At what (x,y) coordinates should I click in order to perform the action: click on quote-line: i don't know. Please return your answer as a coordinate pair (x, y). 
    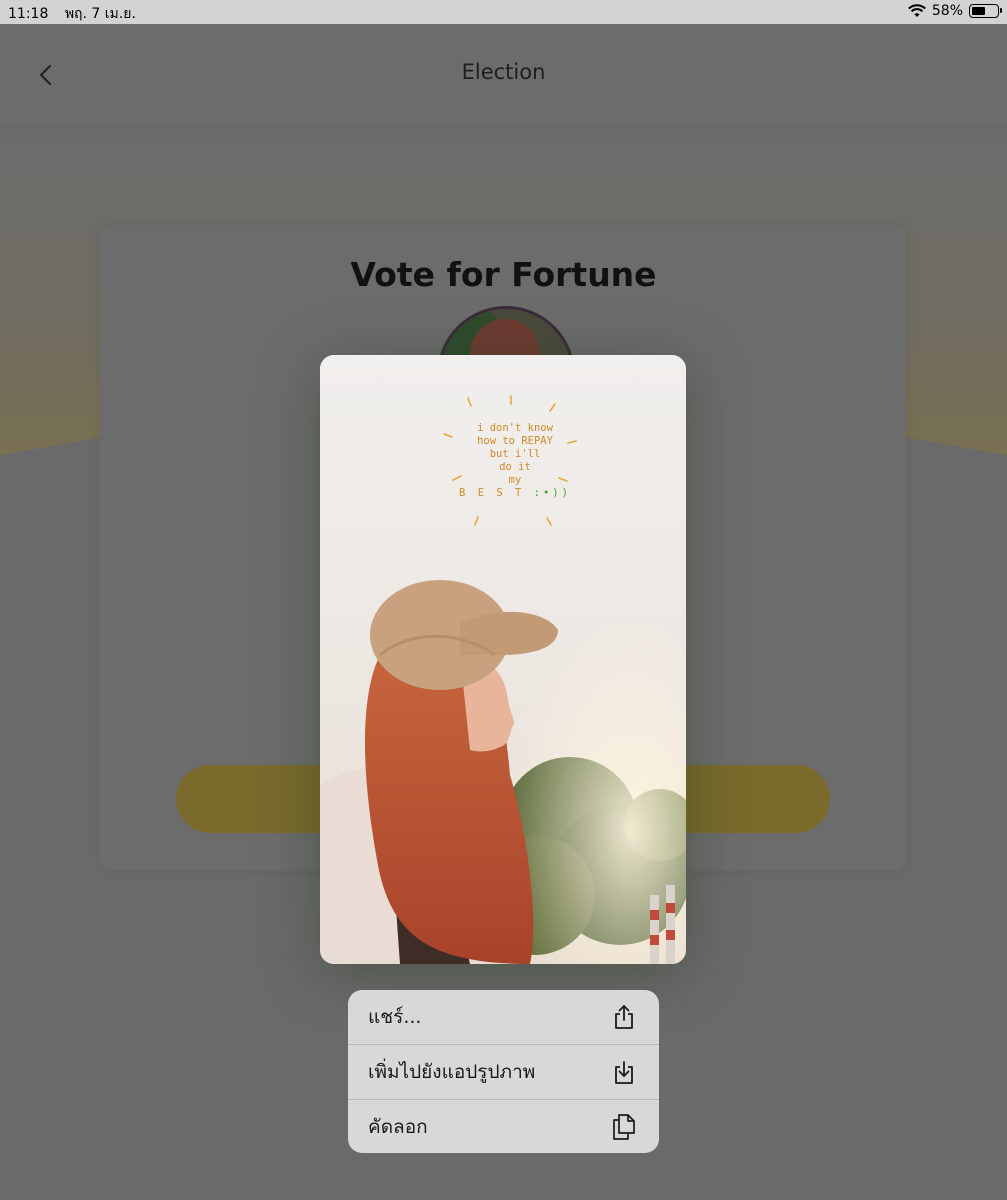
    Looking at the image, I should click on (515, 428).